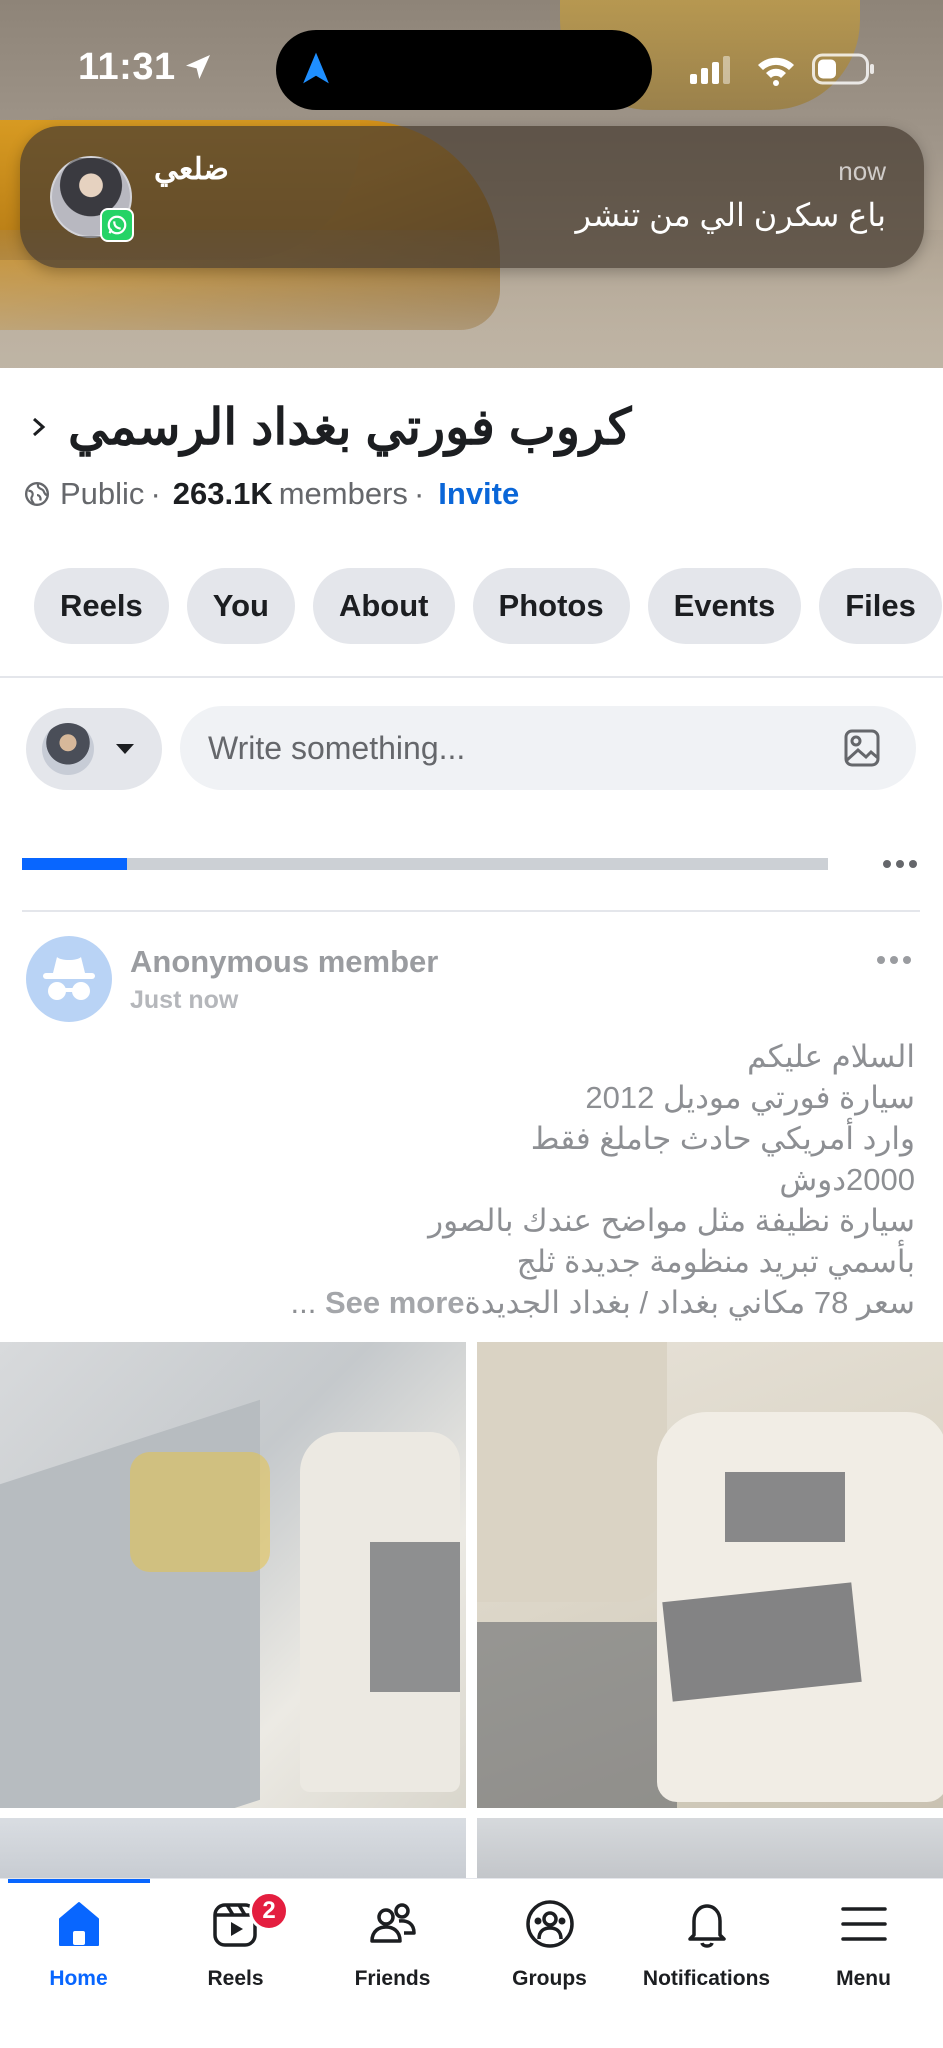 The image size is (943, 2048). What do you see at coordinates (671, 1220) in the screenshot?
I see `post-line: سيارة نظيفة مثل مواضح عندك بالصور` at bounding box center [671, 1220].